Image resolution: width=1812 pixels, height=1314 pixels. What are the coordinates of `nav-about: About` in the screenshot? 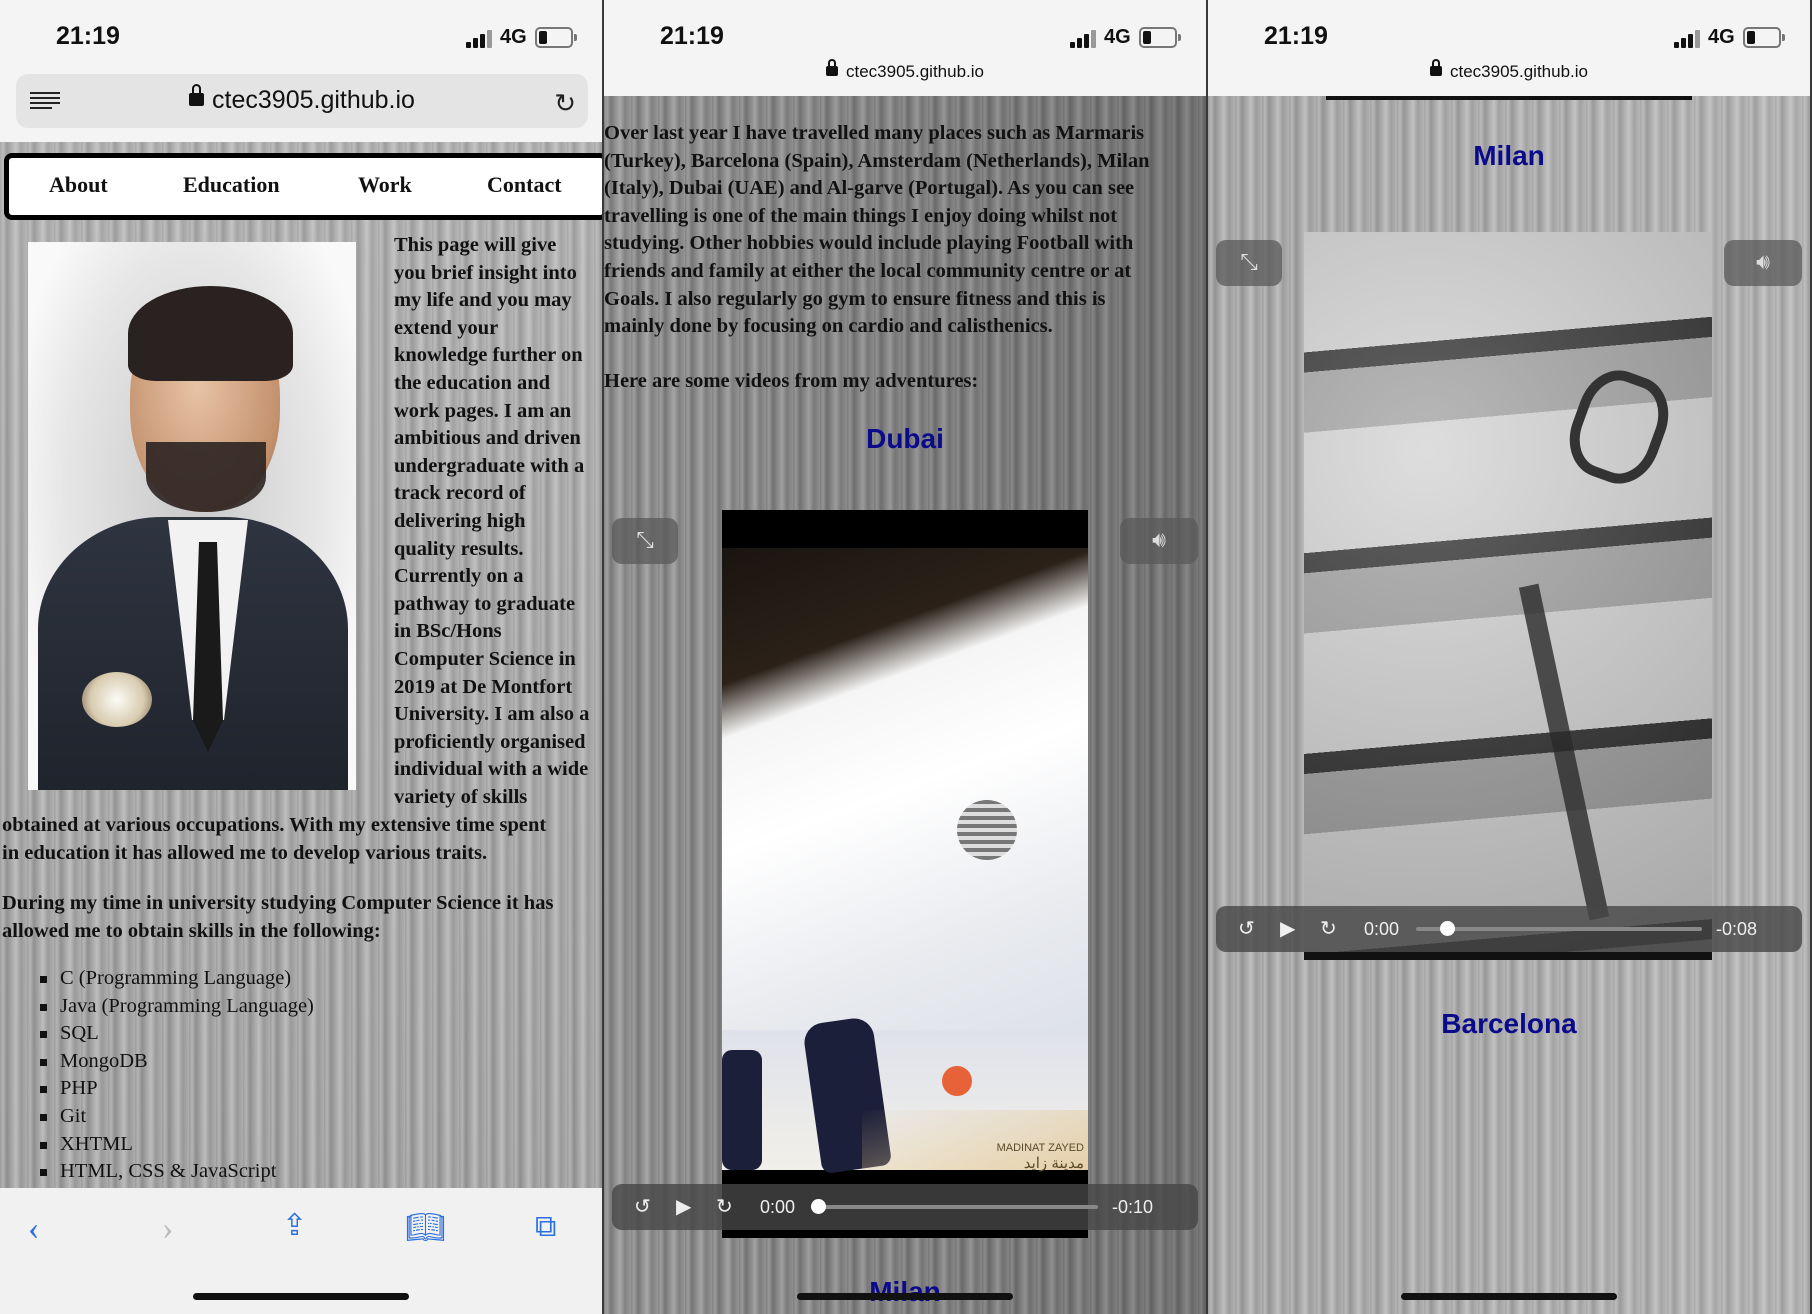 It's located at (78, 185).